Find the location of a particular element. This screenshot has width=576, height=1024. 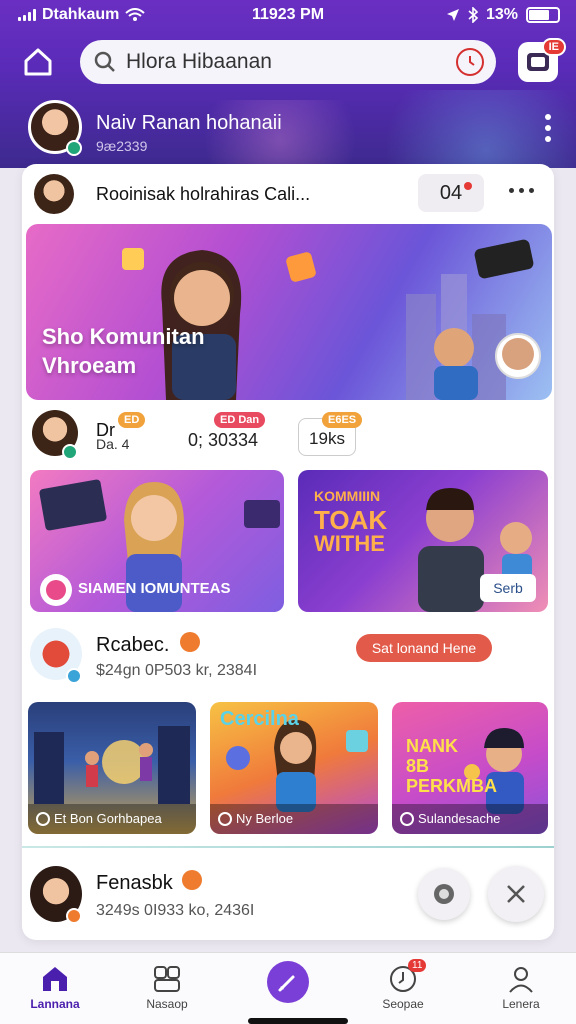

tab-groups: Nasaop is located at coordinates (167, 988).